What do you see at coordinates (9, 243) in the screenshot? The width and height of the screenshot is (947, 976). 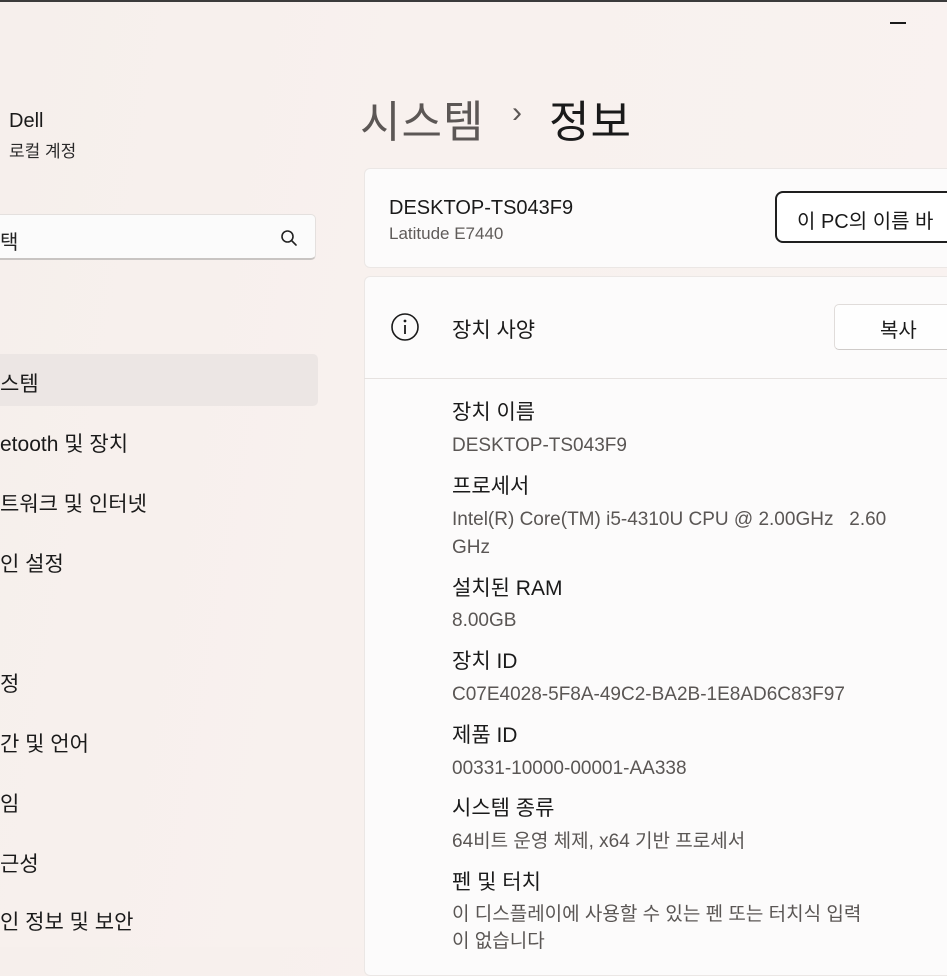 I see `search-input-text: 택` at bounding box center [9, 243].